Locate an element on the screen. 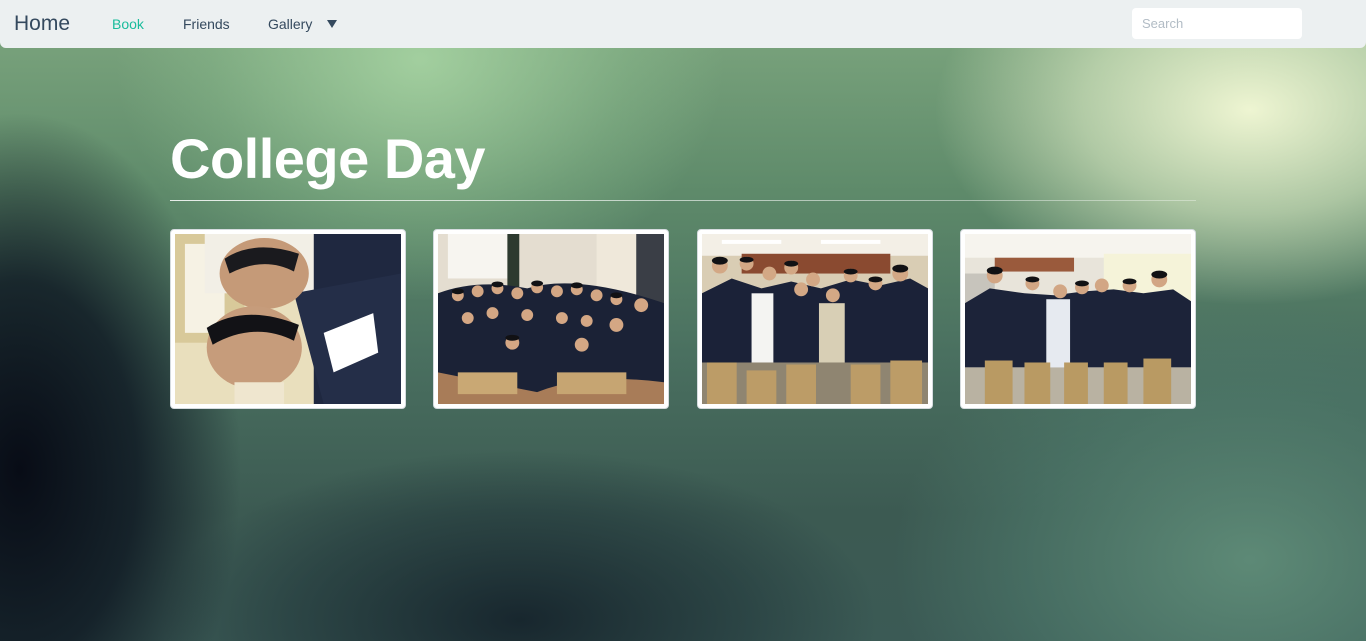  nav-item-gallery: Gallery is located at coordinates (290, 24).